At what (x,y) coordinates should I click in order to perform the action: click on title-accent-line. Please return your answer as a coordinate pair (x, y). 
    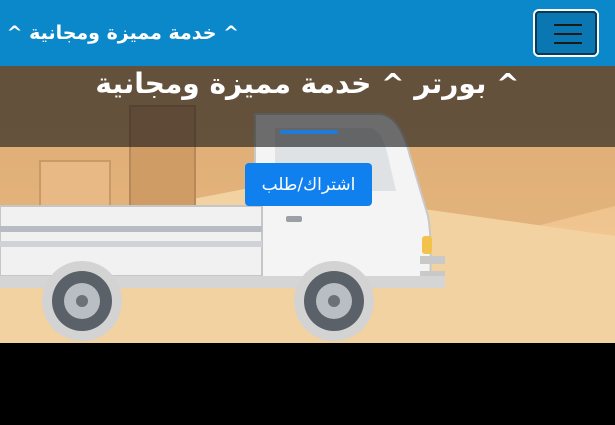
    Looking at the image, I should click on (309, 132).